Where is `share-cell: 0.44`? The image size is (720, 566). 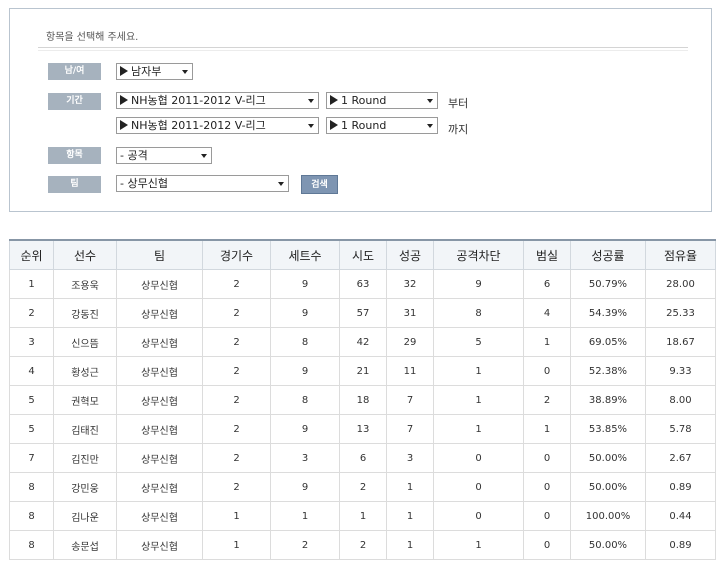 share-cell: 0.44 is located at coordinates (680, 516).